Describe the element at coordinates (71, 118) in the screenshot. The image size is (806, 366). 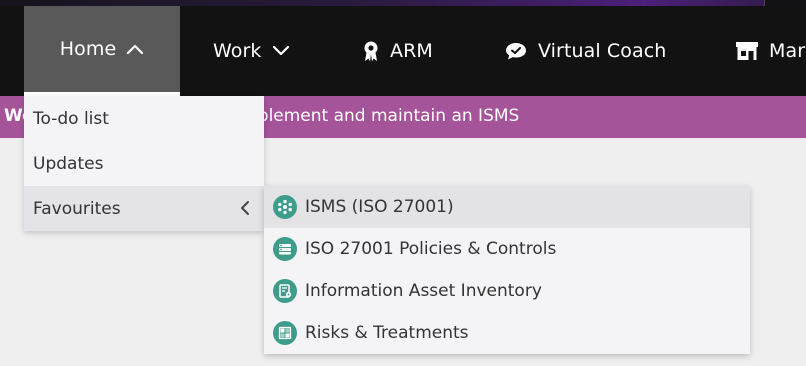
I see `menu-item-label: To-do list` at that location.